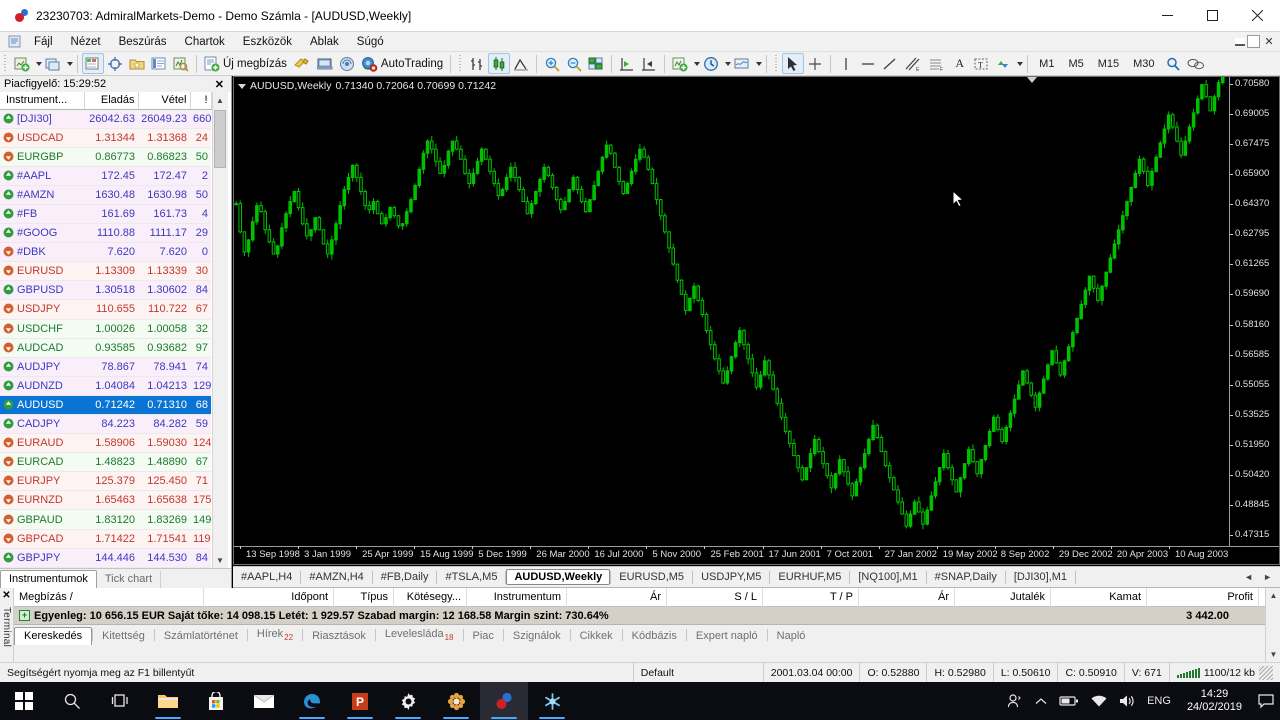  I want to click on autotrading-button: AutoTrading, so click(402, 63).